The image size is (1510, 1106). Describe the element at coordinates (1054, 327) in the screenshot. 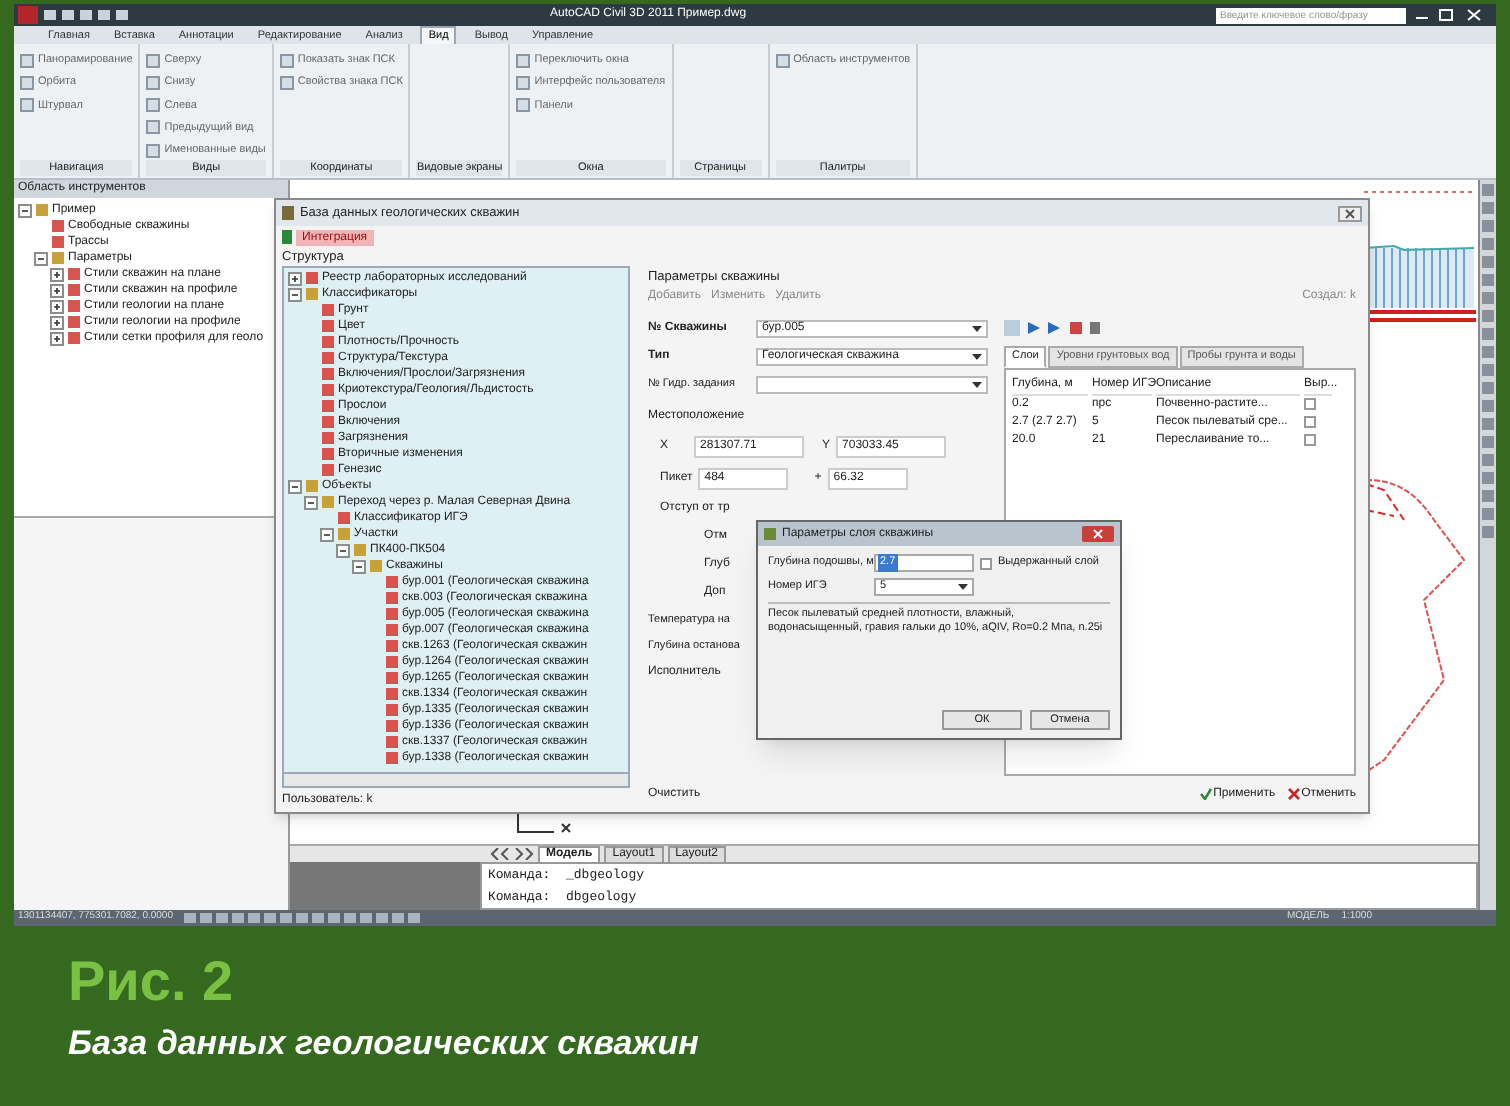

I see `layer-toolbar-icons` at that location.